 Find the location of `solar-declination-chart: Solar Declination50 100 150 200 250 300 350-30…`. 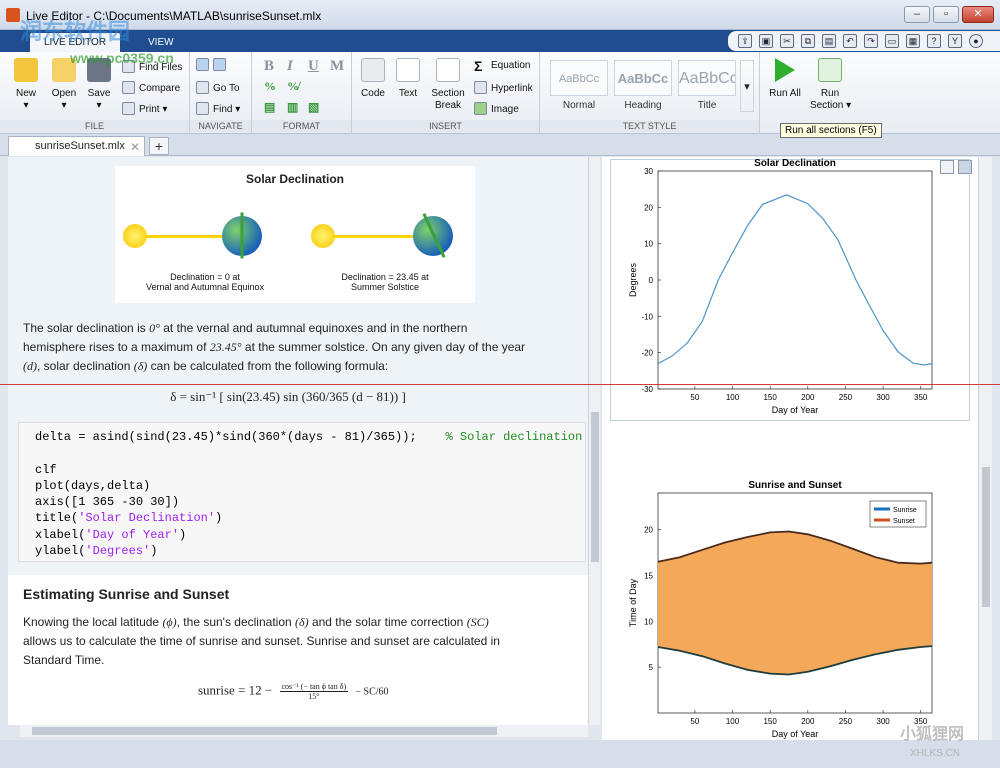

solar-declination-chart: Solar Declination50 100 150 200 250 300 350-30… is located at coordinates (790, 287).